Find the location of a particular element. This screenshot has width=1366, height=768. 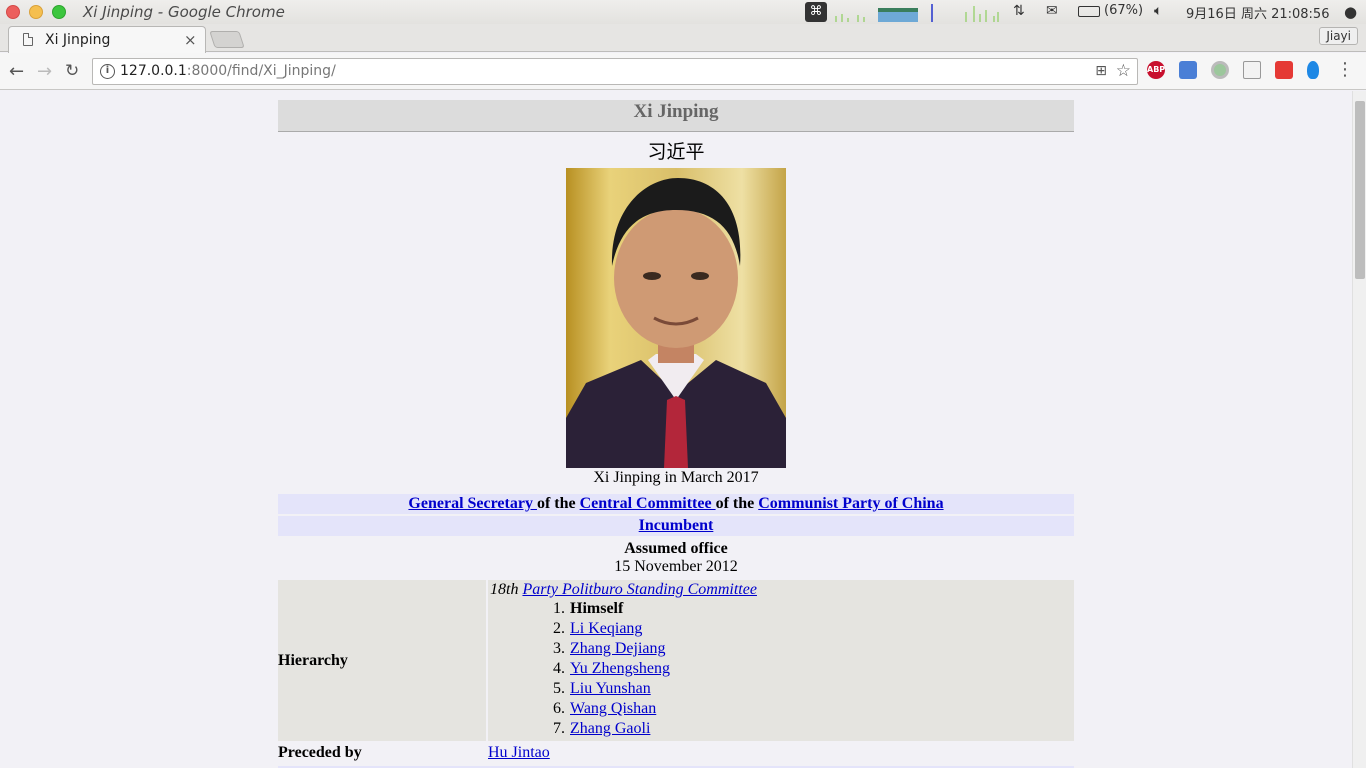

network-updown-icon: ⇅ is located at coordinates (1019, 11).